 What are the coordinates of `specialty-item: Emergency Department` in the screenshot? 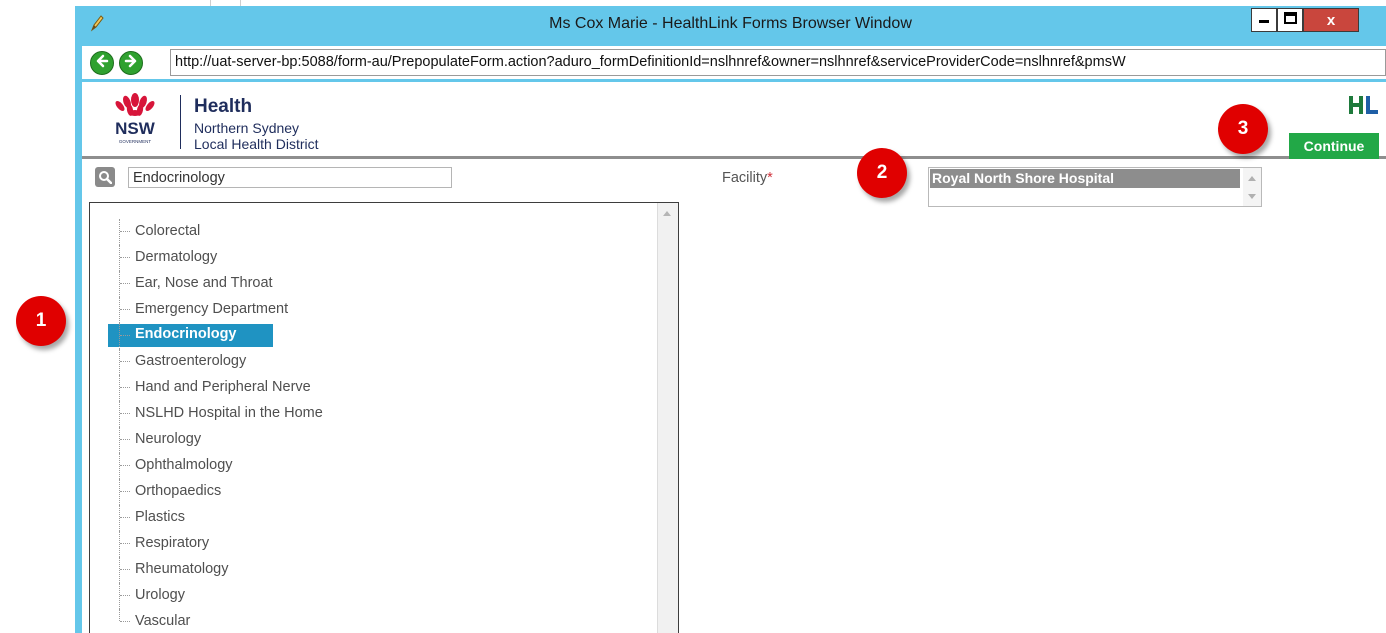 It's located at (375, 310).